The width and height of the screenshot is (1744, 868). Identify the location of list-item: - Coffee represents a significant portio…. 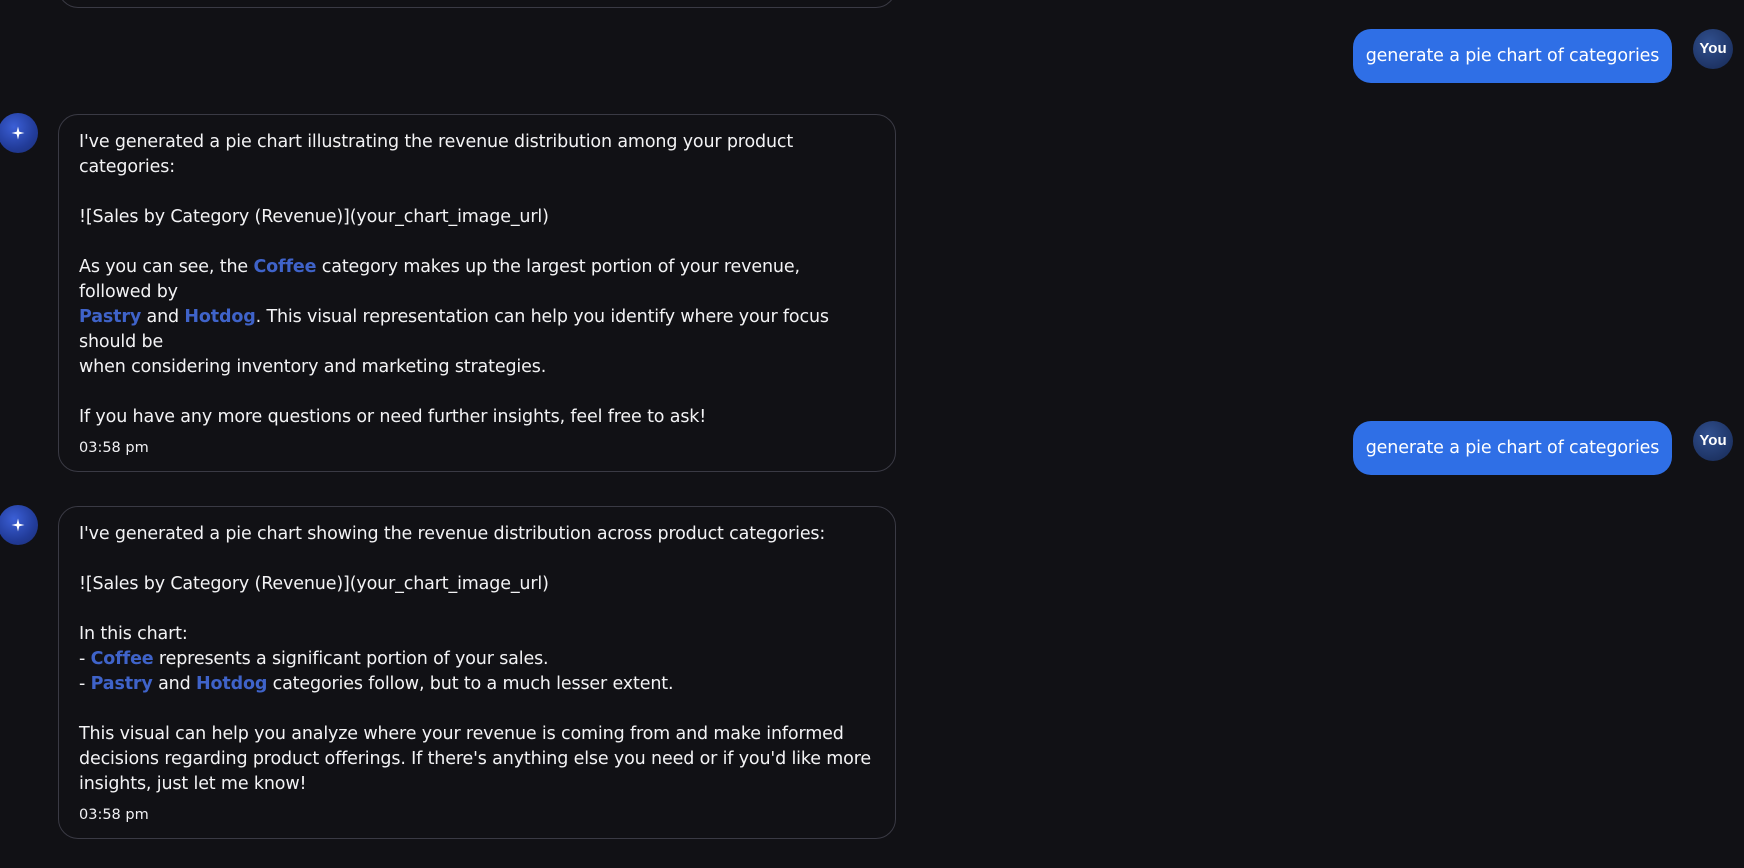
(314, 659).